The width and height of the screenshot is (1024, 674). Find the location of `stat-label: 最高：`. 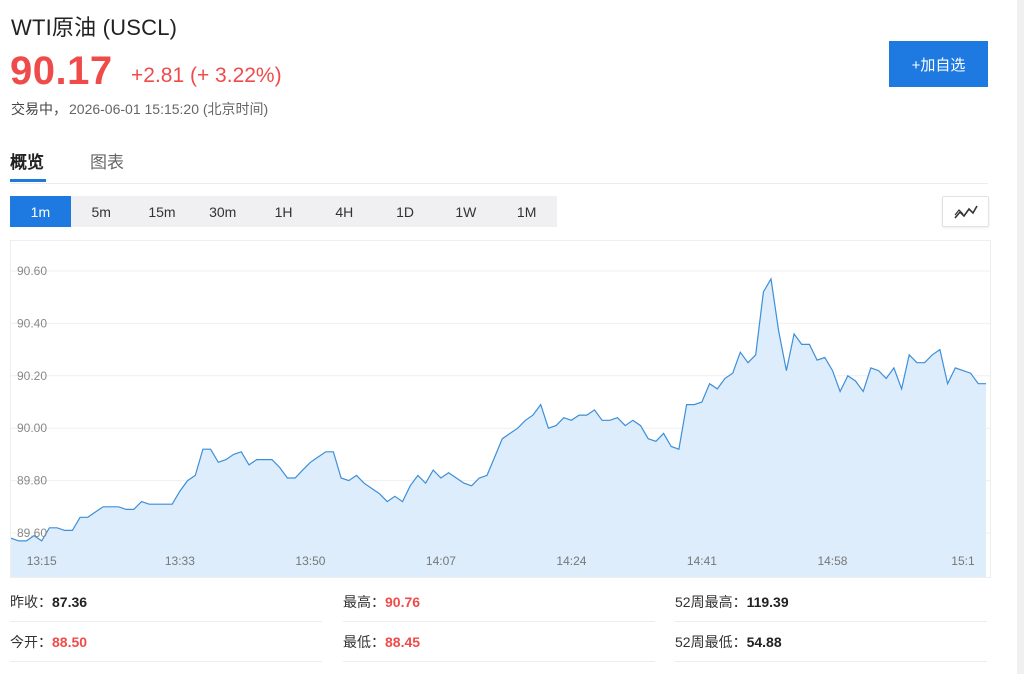

stat-label: 最高： is located at coordinates (364, 601).